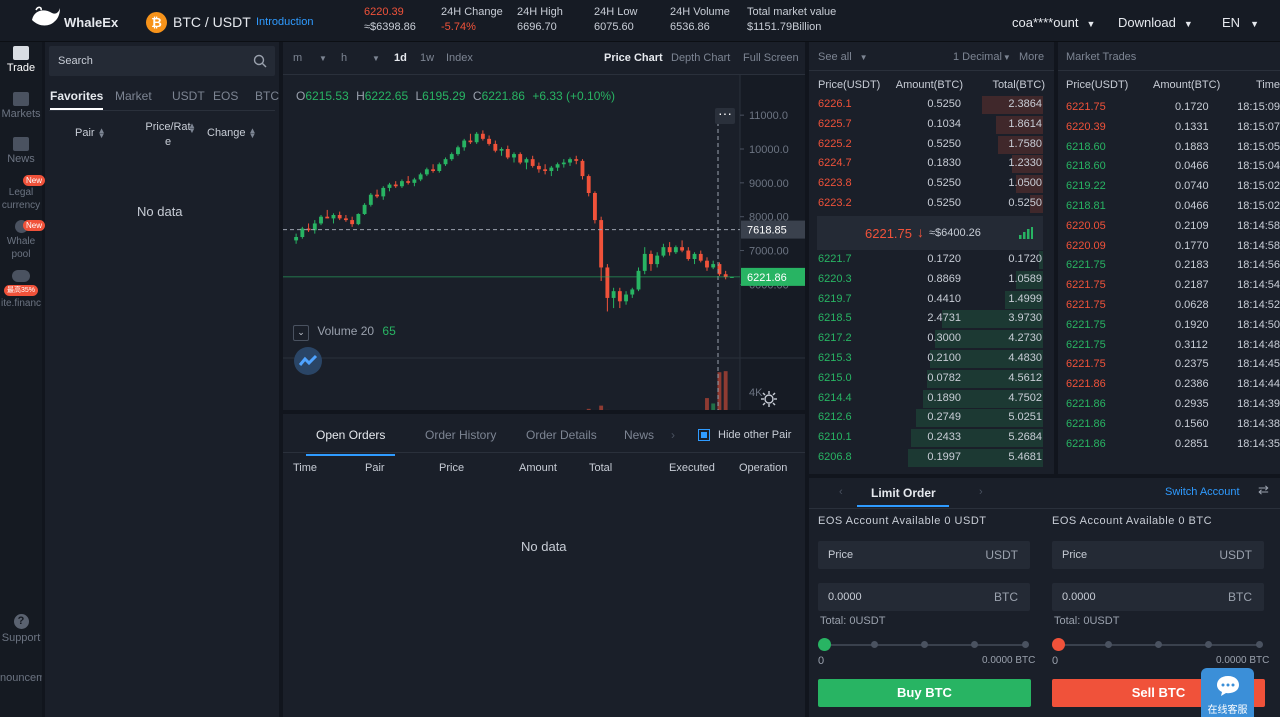 The height and width of the screenshot is (717, 1280). I want to click on row-total: 1.7580, so click(1025, 143).